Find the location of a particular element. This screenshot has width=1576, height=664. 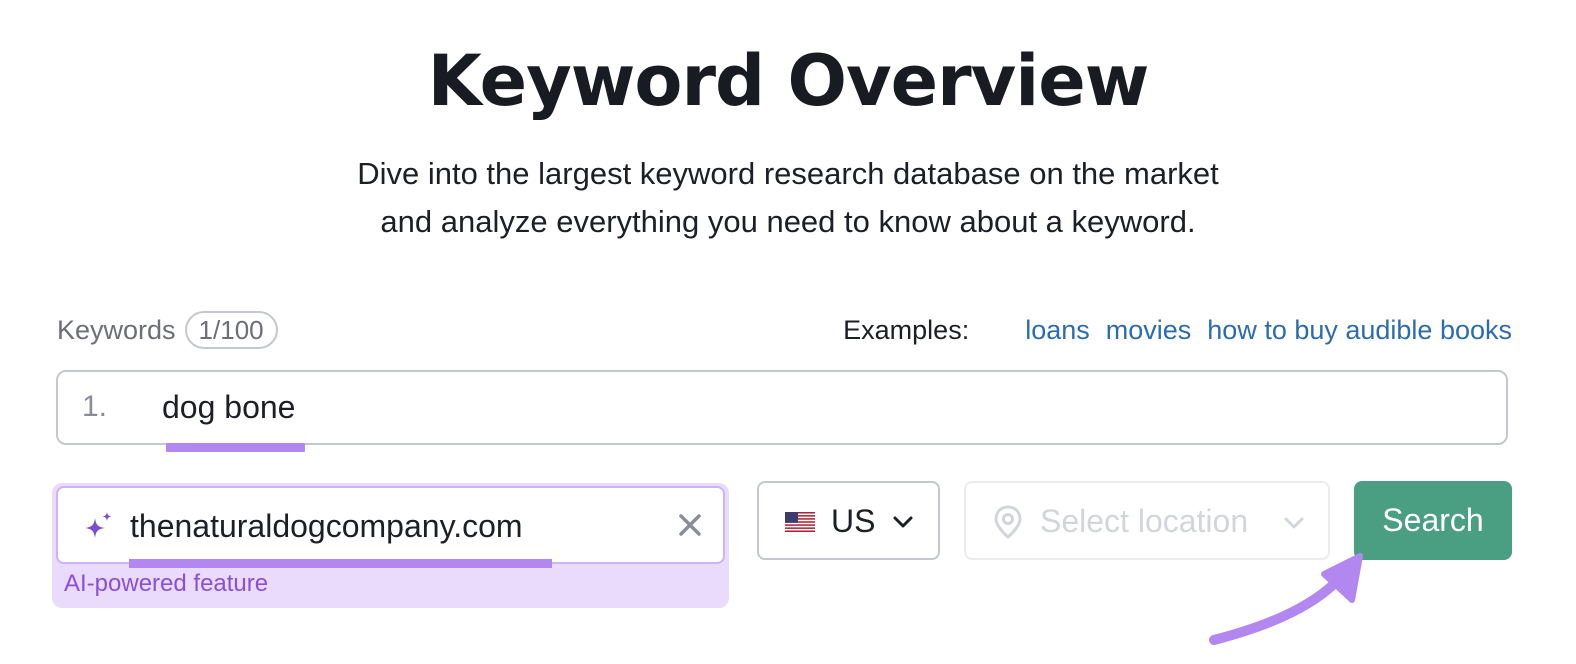

keywords-counter-badge: 1/100 is located at coordinates (231, 330).